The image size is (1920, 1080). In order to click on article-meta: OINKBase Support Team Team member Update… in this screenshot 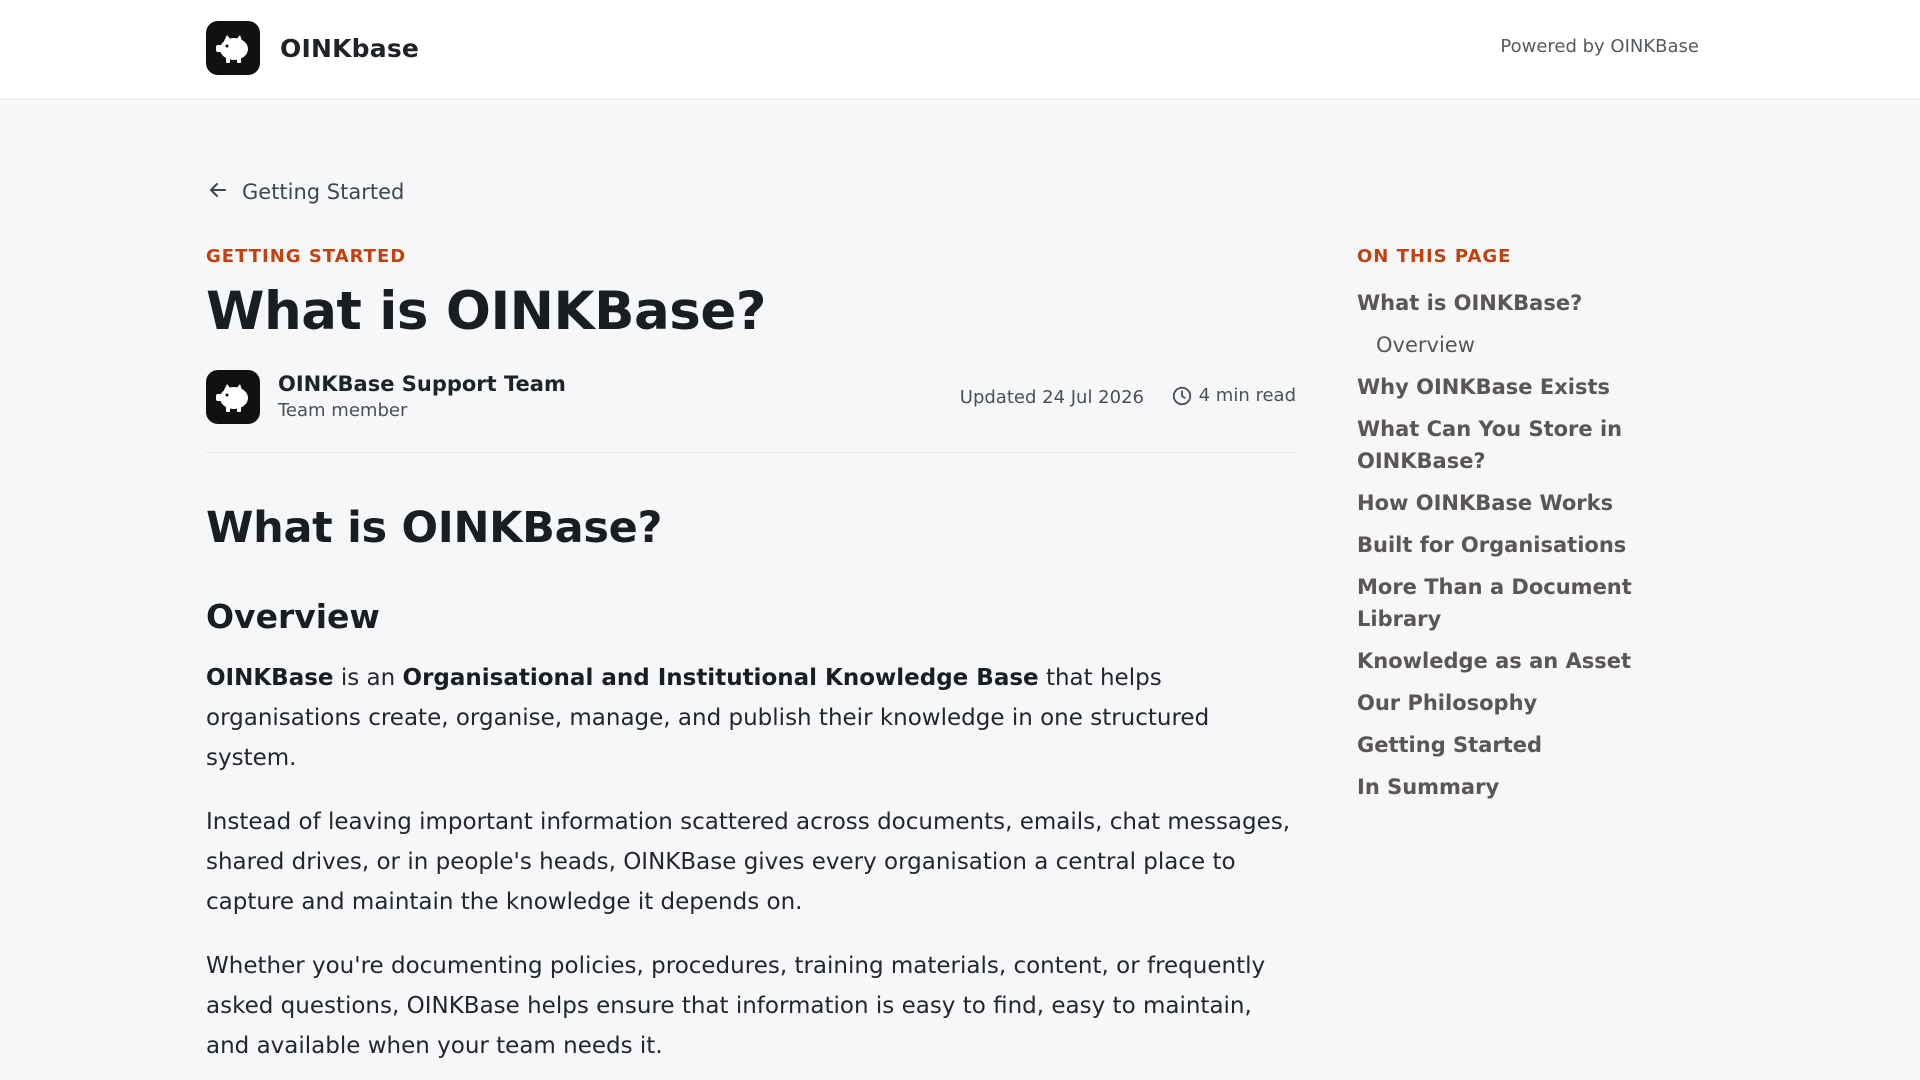, I will do `click(751, 397)`.